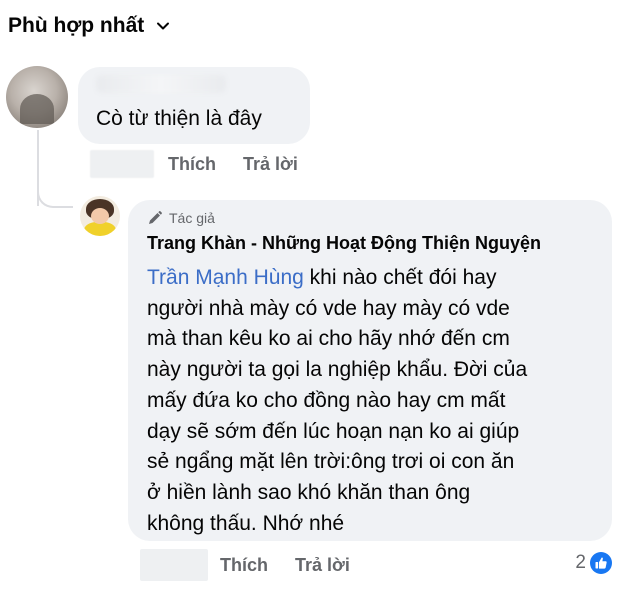  I want to click on mention-link: Trần Mạnh Hùng, so click(225, 277).